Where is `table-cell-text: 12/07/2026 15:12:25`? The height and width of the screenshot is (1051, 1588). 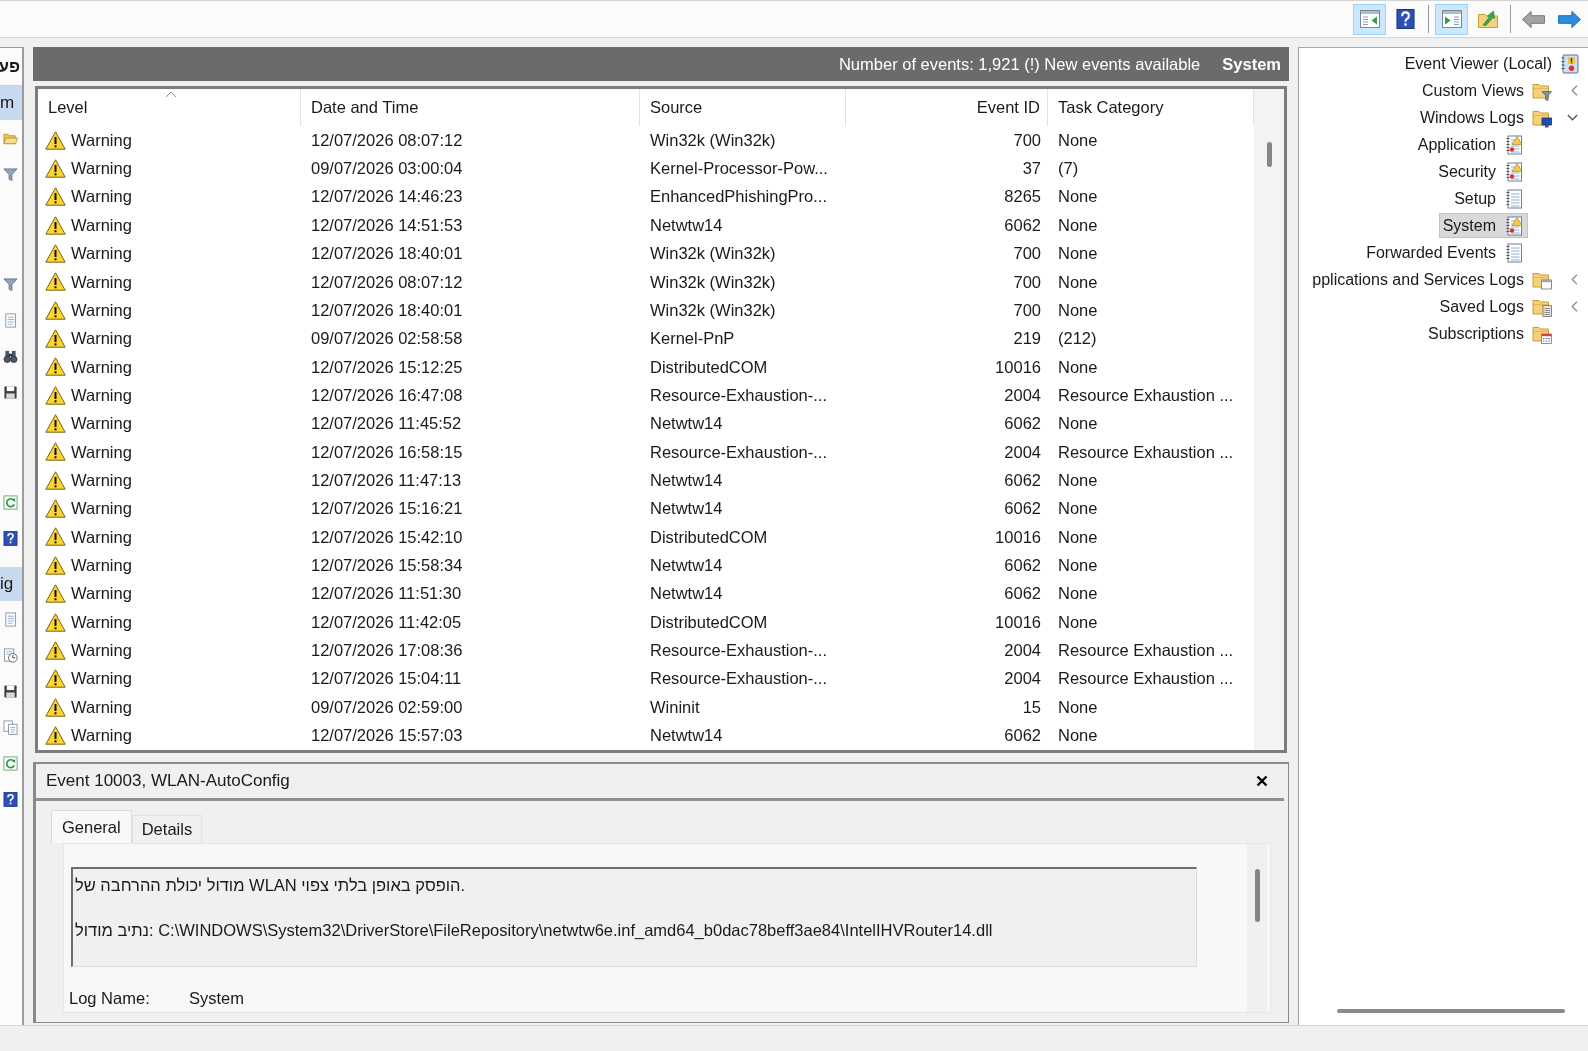 table-cell-text: 12/07/2026 15:12:25 is located at coordinates (387, 367).